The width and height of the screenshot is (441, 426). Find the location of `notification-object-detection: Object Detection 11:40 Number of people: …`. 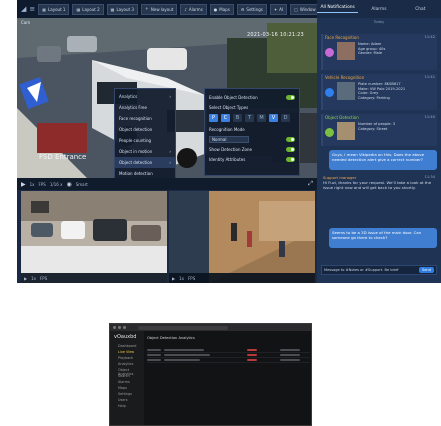

notification-object-detection: Object Detection 11:40 Number of people: … is located at coordinates (379, 130).